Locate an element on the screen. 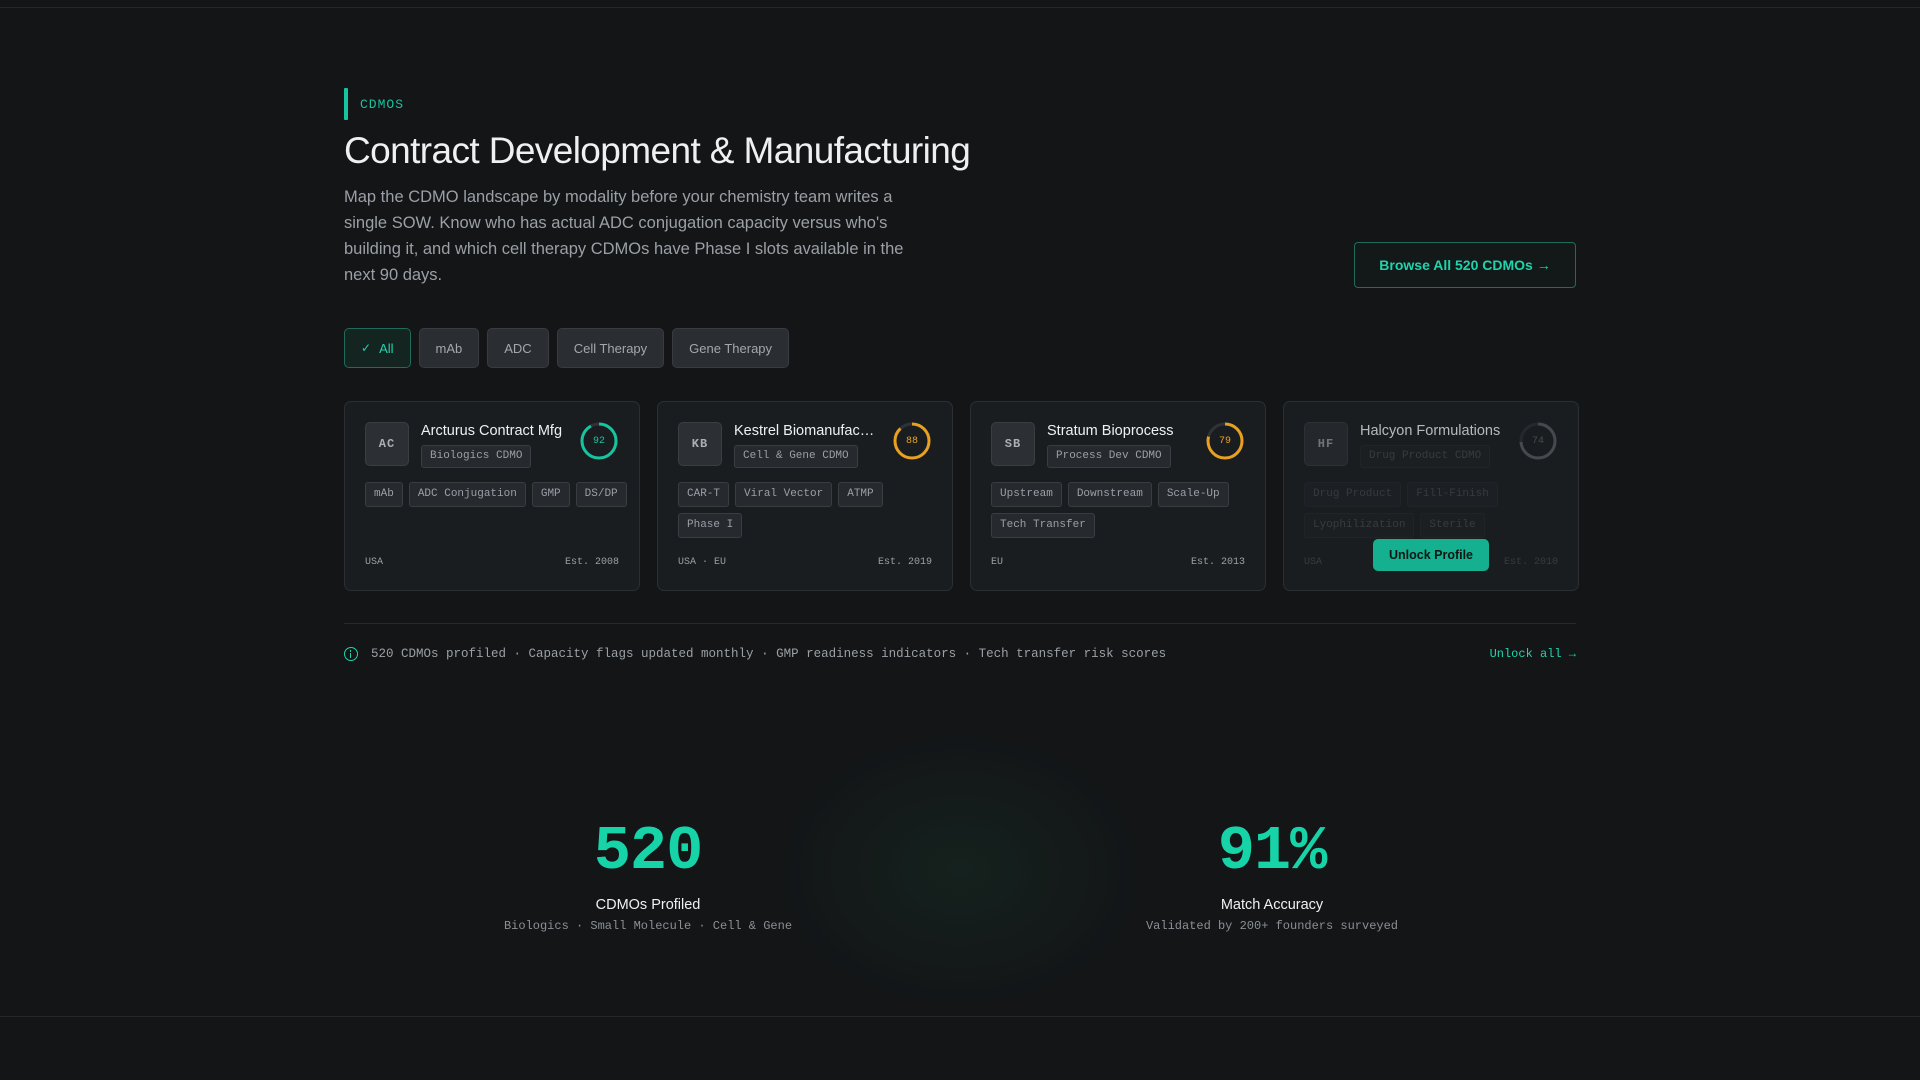 Image resolution: width=1920 pixels, height=1080 pixels. page-title: Contract Development & Manufacturing is located at coordinates (657, 150).